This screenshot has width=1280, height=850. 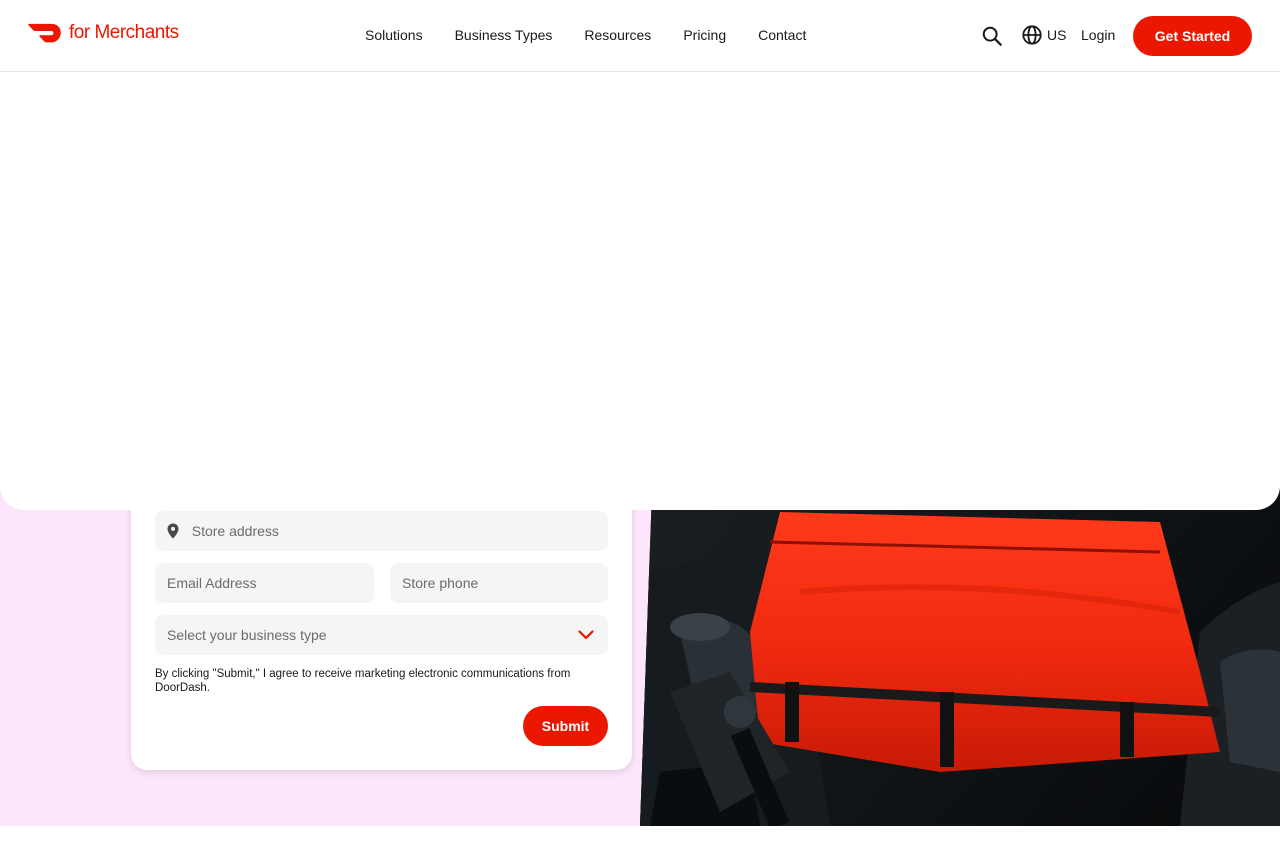 What do you see at coordinates (173, 531) in the screenshot?
I see `location-pin-icon` at bounding box center [173, 531].